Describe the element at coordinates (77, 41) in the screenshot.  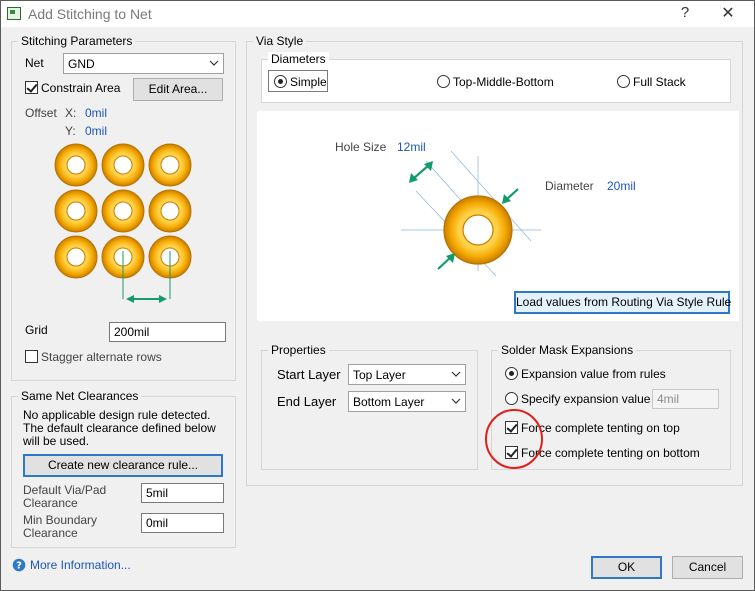
I see `stitching-parameters-label: Stitching Parameters` at that location.